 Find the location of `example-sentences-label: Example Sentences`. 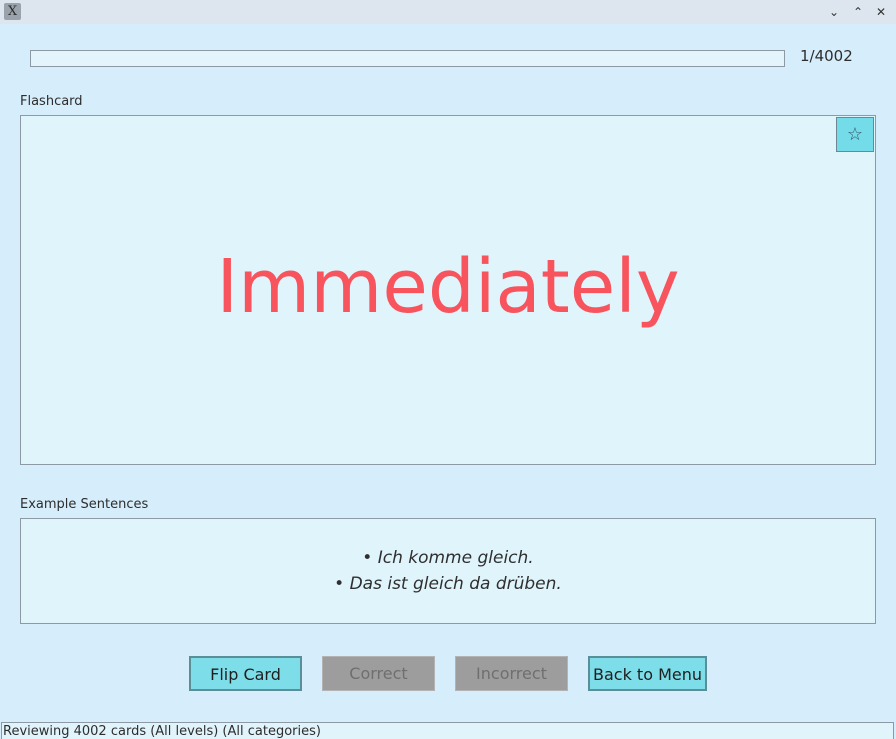

example-sentences-label: Example Sentences is located at coordinates (84, 504).